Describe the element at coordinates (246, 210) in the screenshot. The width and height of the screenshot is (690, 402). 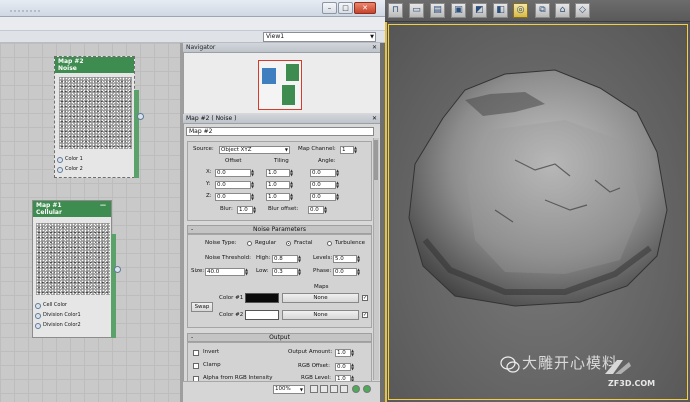
I see `blur-spinner: 1.0 ▲ ▼` at that location.